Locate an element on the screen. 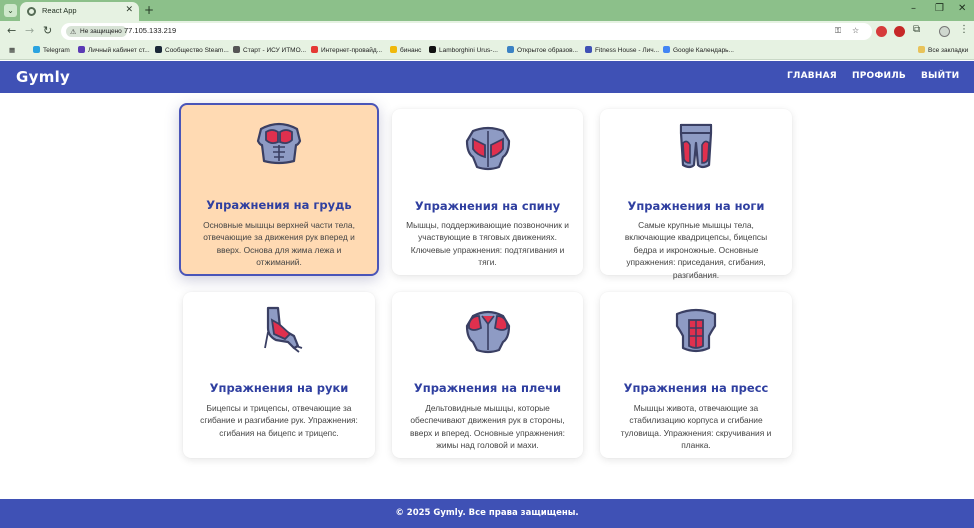 This screenshot has width=974, height=528. bookmark-item: Telegram is located at coordinates (51, 50).